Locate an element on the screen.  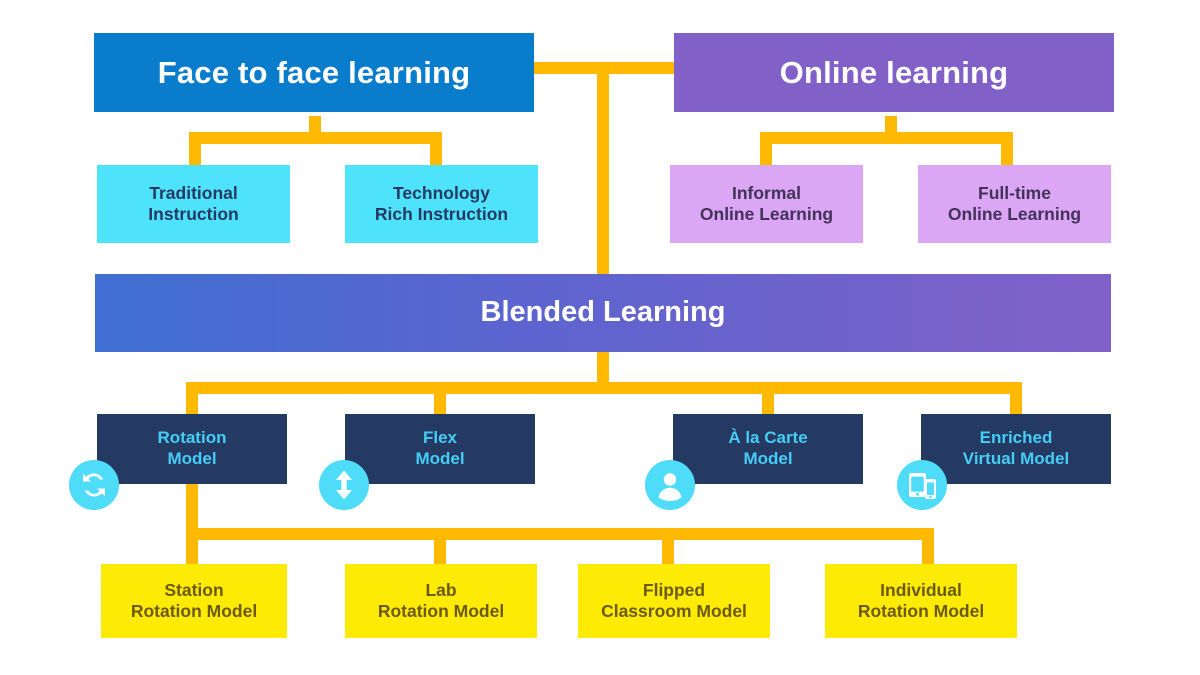
node-label: Online learning is located at coordinates (894, 72).